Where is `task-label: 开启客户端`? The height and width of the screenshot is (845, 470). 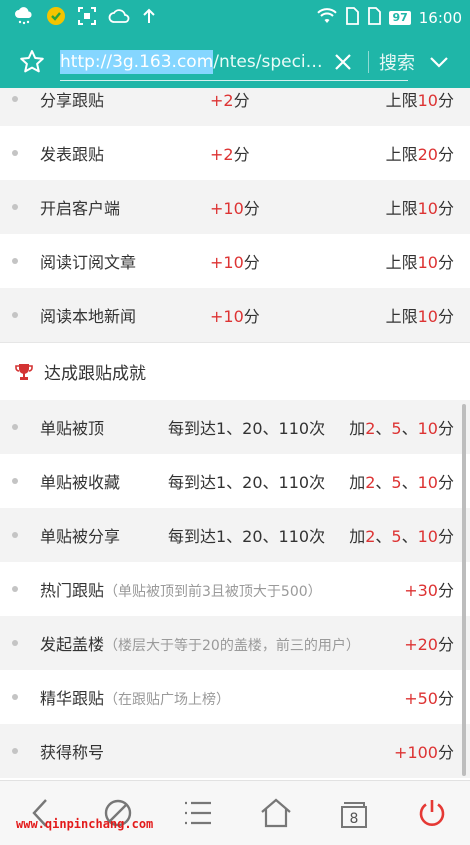
task-label: 开启客户端 is located at coordinates (80, 208).